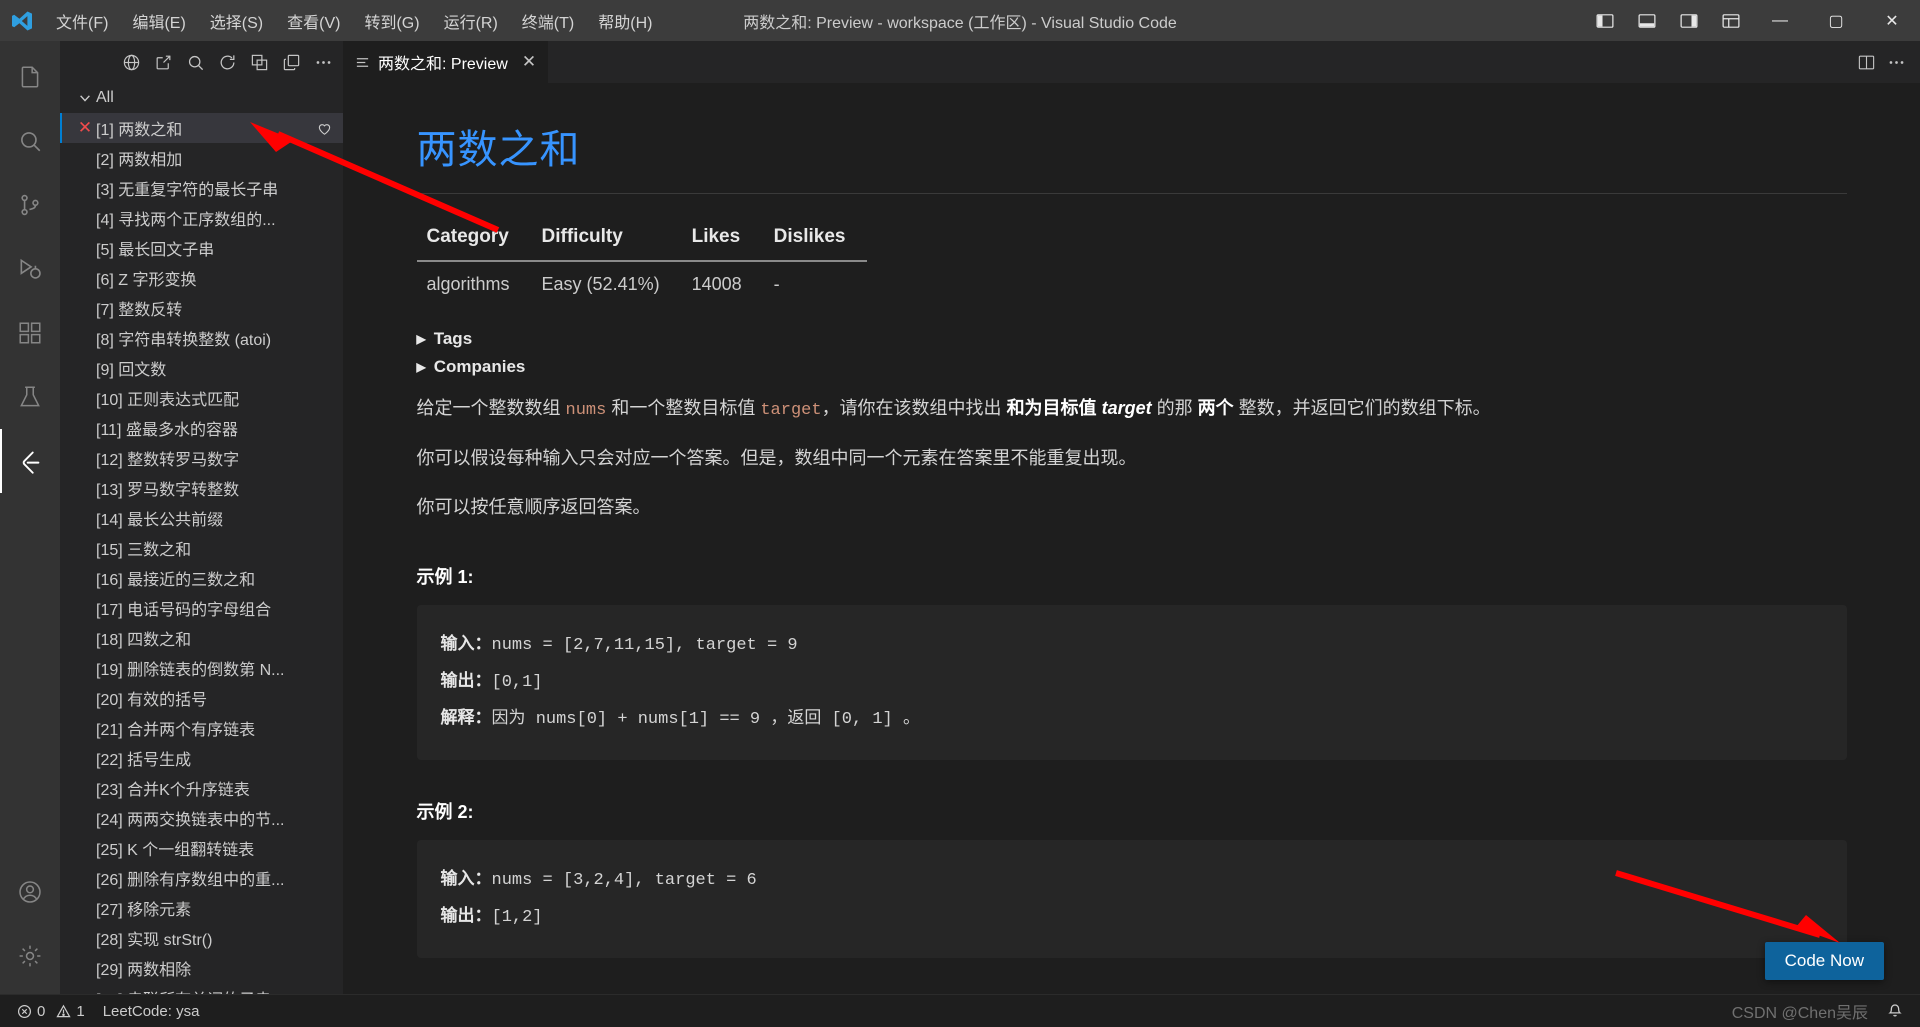 This screenshot has height=1027, width=1920. I want to click on customize-layout-icon, so click(1731, 20).